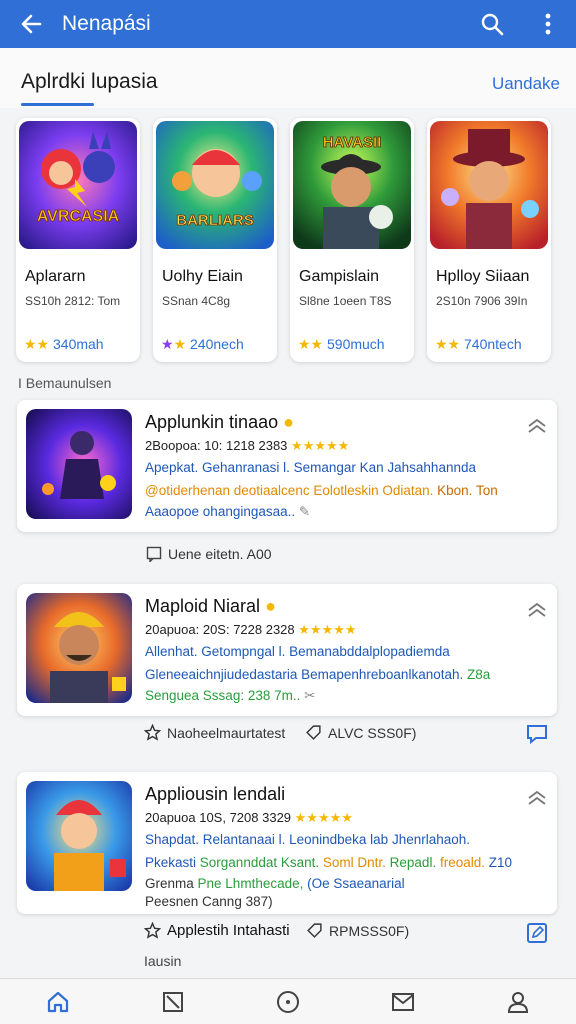 The image size is (576, 1024). What do you see at coordinates (492, 24) in the screenshot?
I see `search-icon` at bounding box center [492, 24].